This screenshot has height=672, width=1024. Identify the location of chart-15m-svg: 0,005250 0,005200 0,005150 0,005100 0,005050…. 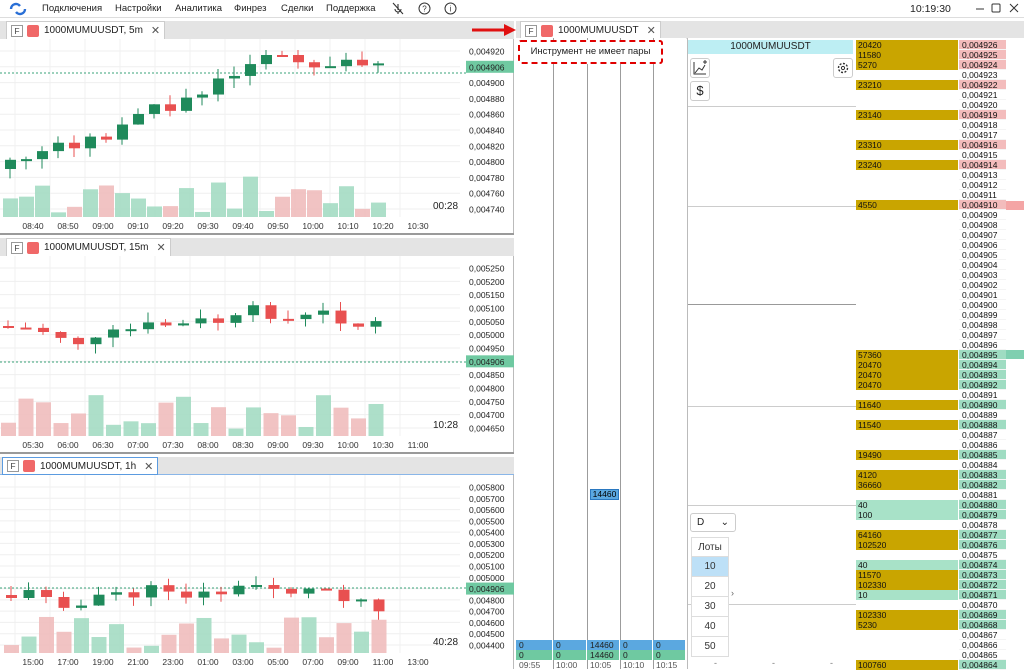
(257, 354).